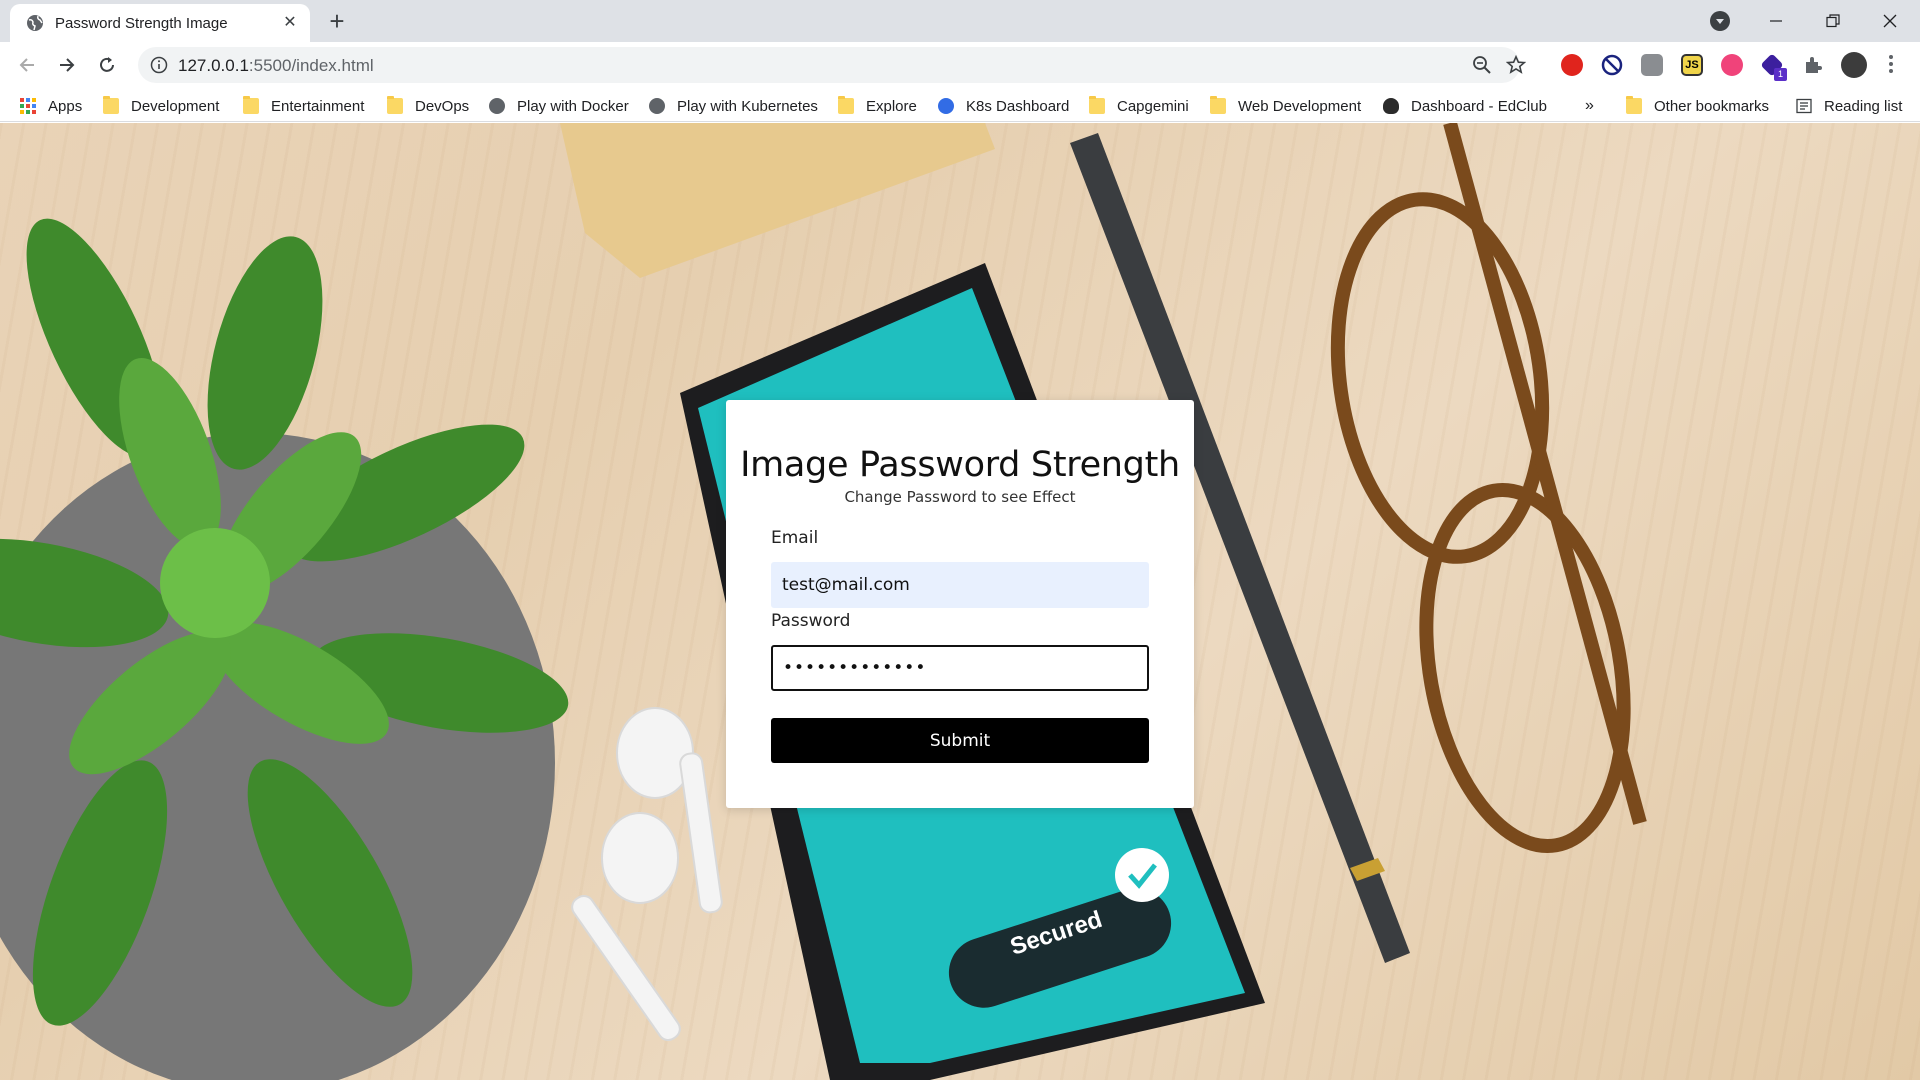  I want to click on apps-grid-icon, so click(28, 106).